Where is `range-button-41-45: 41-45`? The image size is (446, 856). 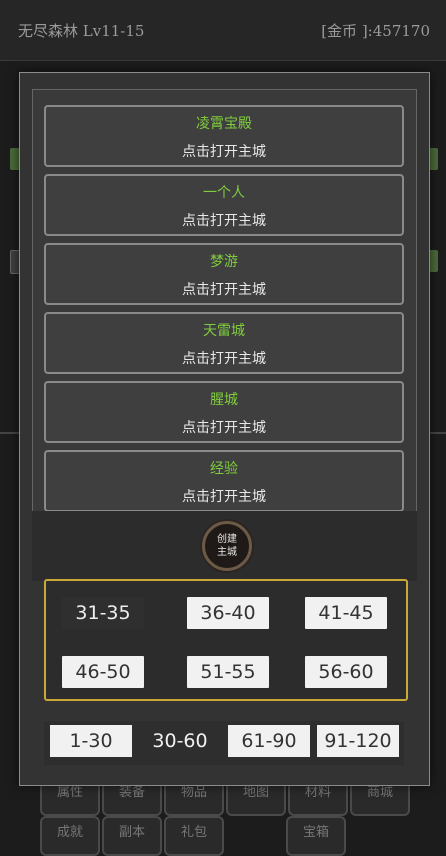 range-button-41-45: 41-45 is located at coordinates (346, 613).